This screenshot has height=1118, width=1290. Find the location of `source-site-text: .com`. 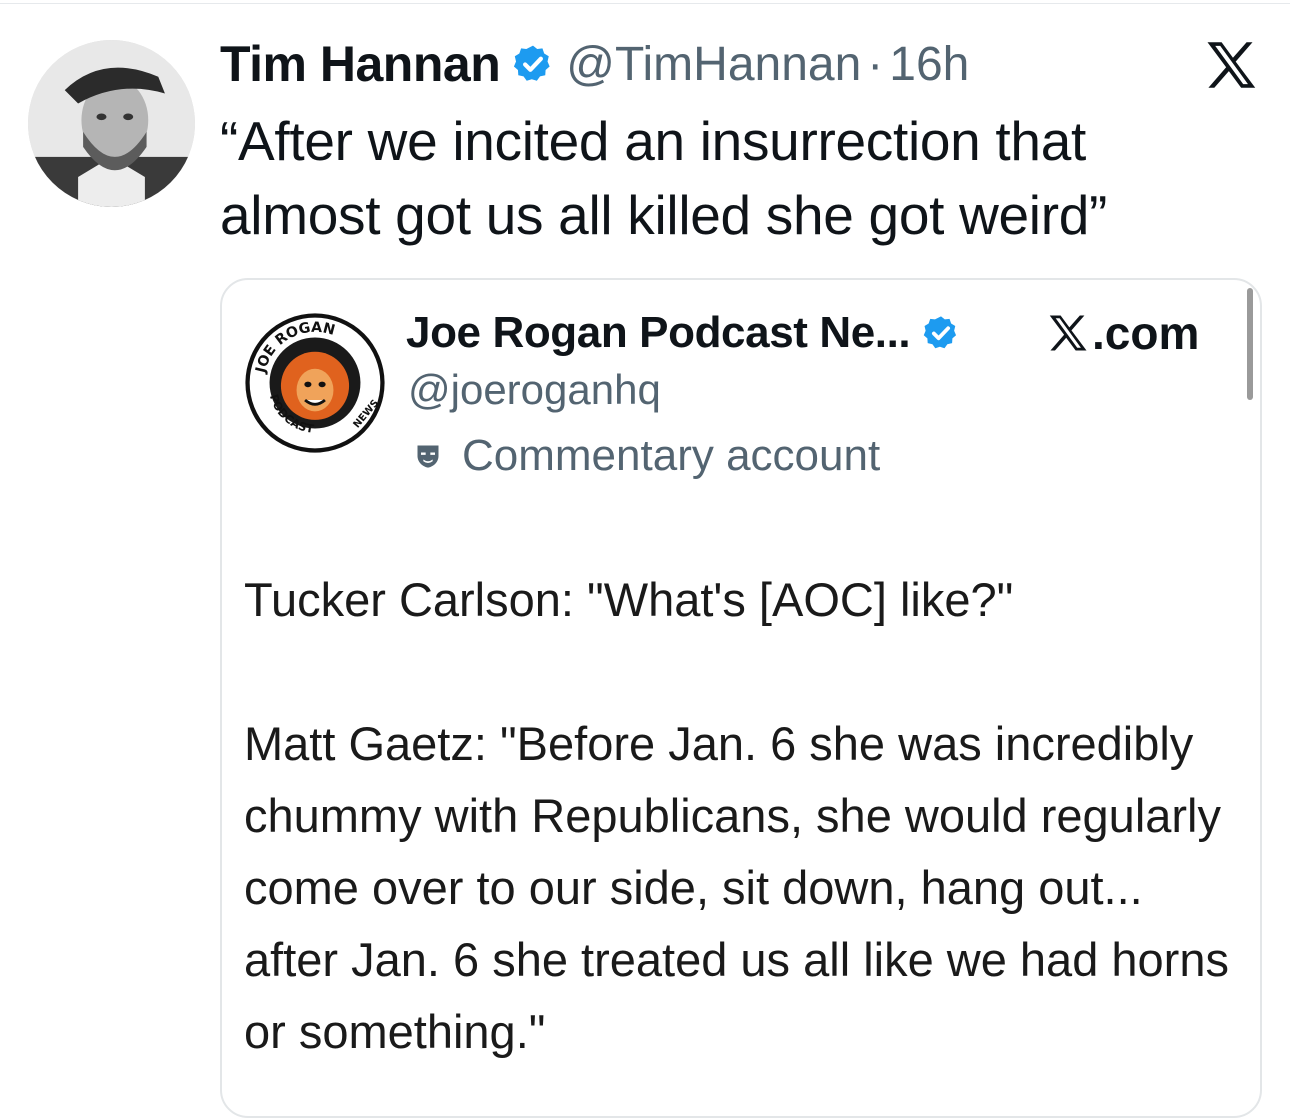

source-site-text: .com is located at coordinates (1146, 333).